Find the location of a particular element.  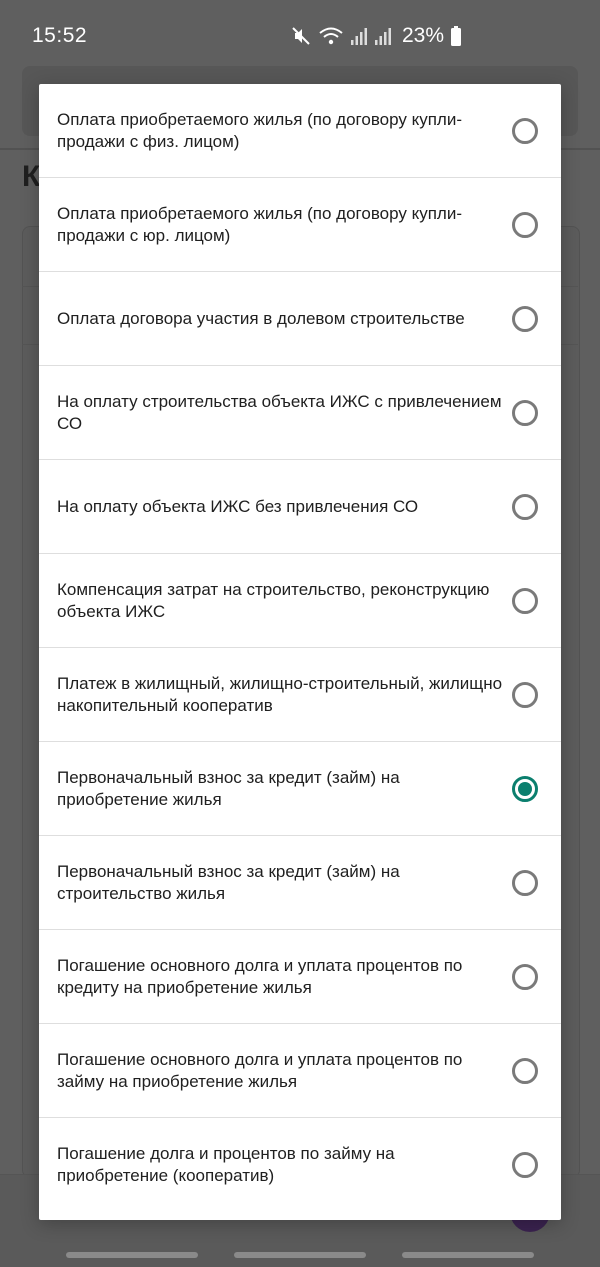

status-time: 15:52 is located at coordinates (60, 35).